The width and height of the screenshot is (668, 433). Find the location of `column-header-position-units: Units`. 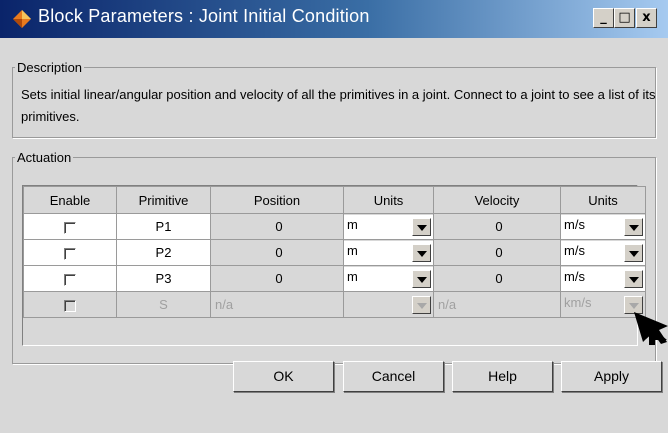

column-header-position-units: Units is located at coordinates (388, 200).